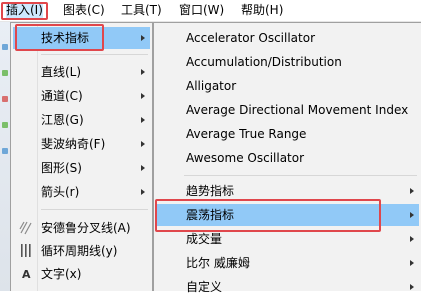 The height and width of the screenshot is (298, 421). I want to click on menu-item-label: 循环周期线(y), so click(79, 251).